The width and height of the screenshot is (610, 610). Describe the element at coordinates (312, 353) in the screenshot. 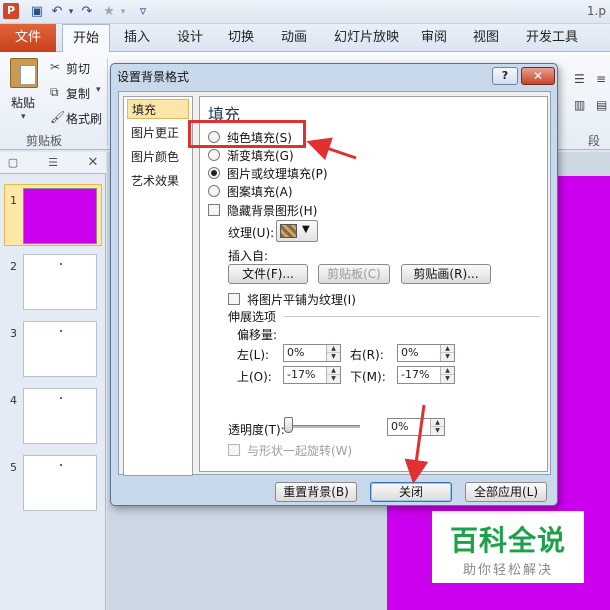

I see `offset-left-stepper: 0% ▲ ▼` at that location.